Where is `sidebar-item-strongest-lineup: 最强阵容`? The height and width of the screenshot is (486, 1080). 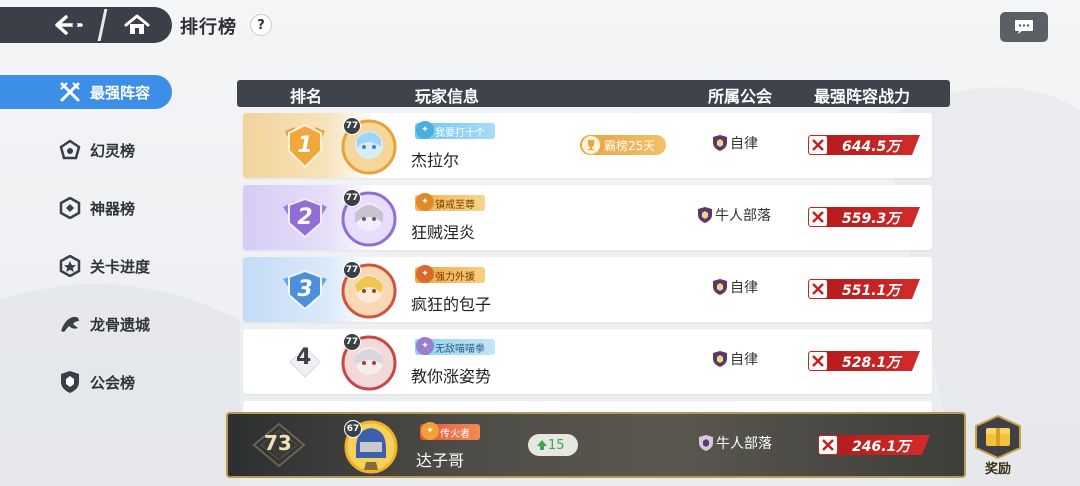 sidebar-item-strongest-lineup: 最强阵容 is located at coordinates (86, 92).